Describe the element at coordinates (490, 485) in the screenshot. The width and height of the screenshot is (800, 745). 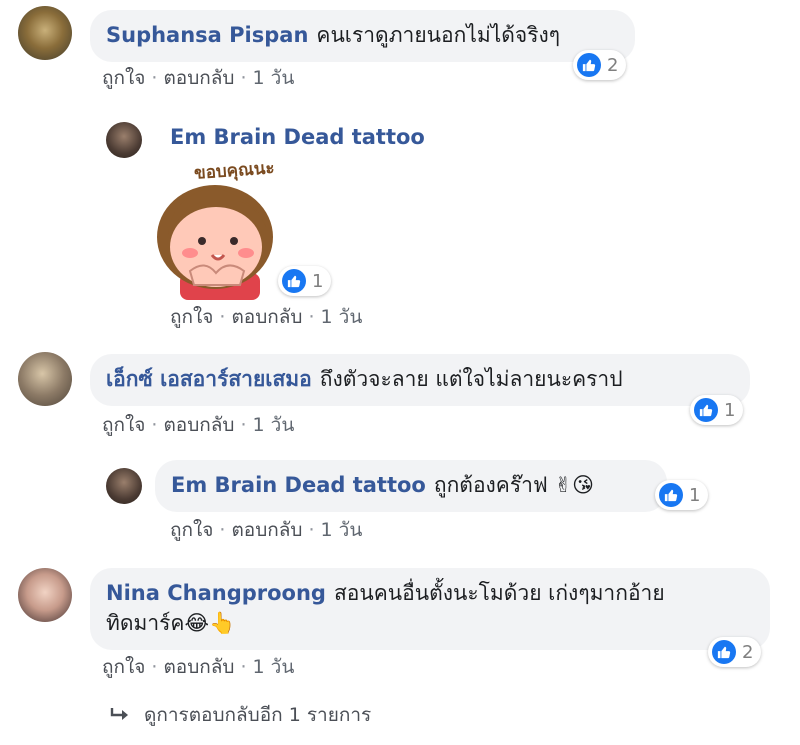
I see `comment-text: ถูกต้องคร๊าฟ` at that location.